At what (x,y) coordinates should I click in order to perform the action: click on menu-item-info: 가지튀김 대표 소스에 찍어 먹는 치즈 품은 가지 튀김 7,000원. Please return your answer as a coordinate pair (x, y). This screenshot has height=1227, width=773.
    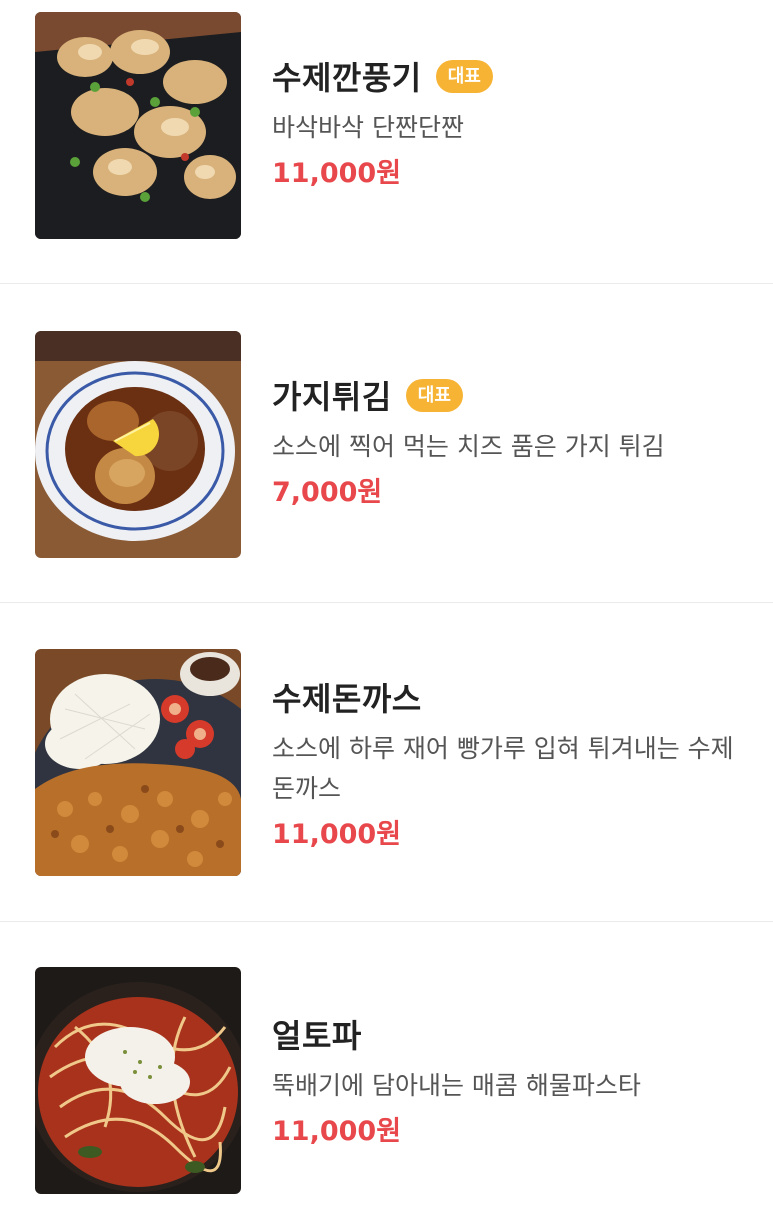
    Looking at the image, I should click on (512, 443).